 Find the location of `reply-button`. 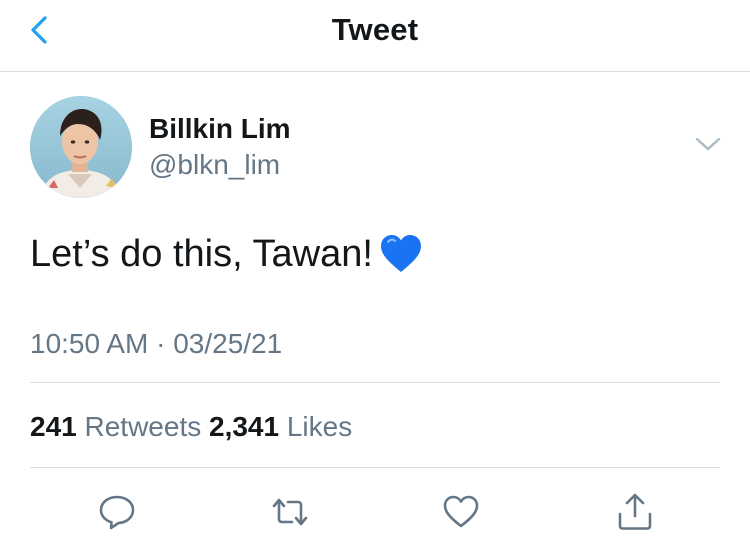

reply-button is located at coordinates (117, 512).